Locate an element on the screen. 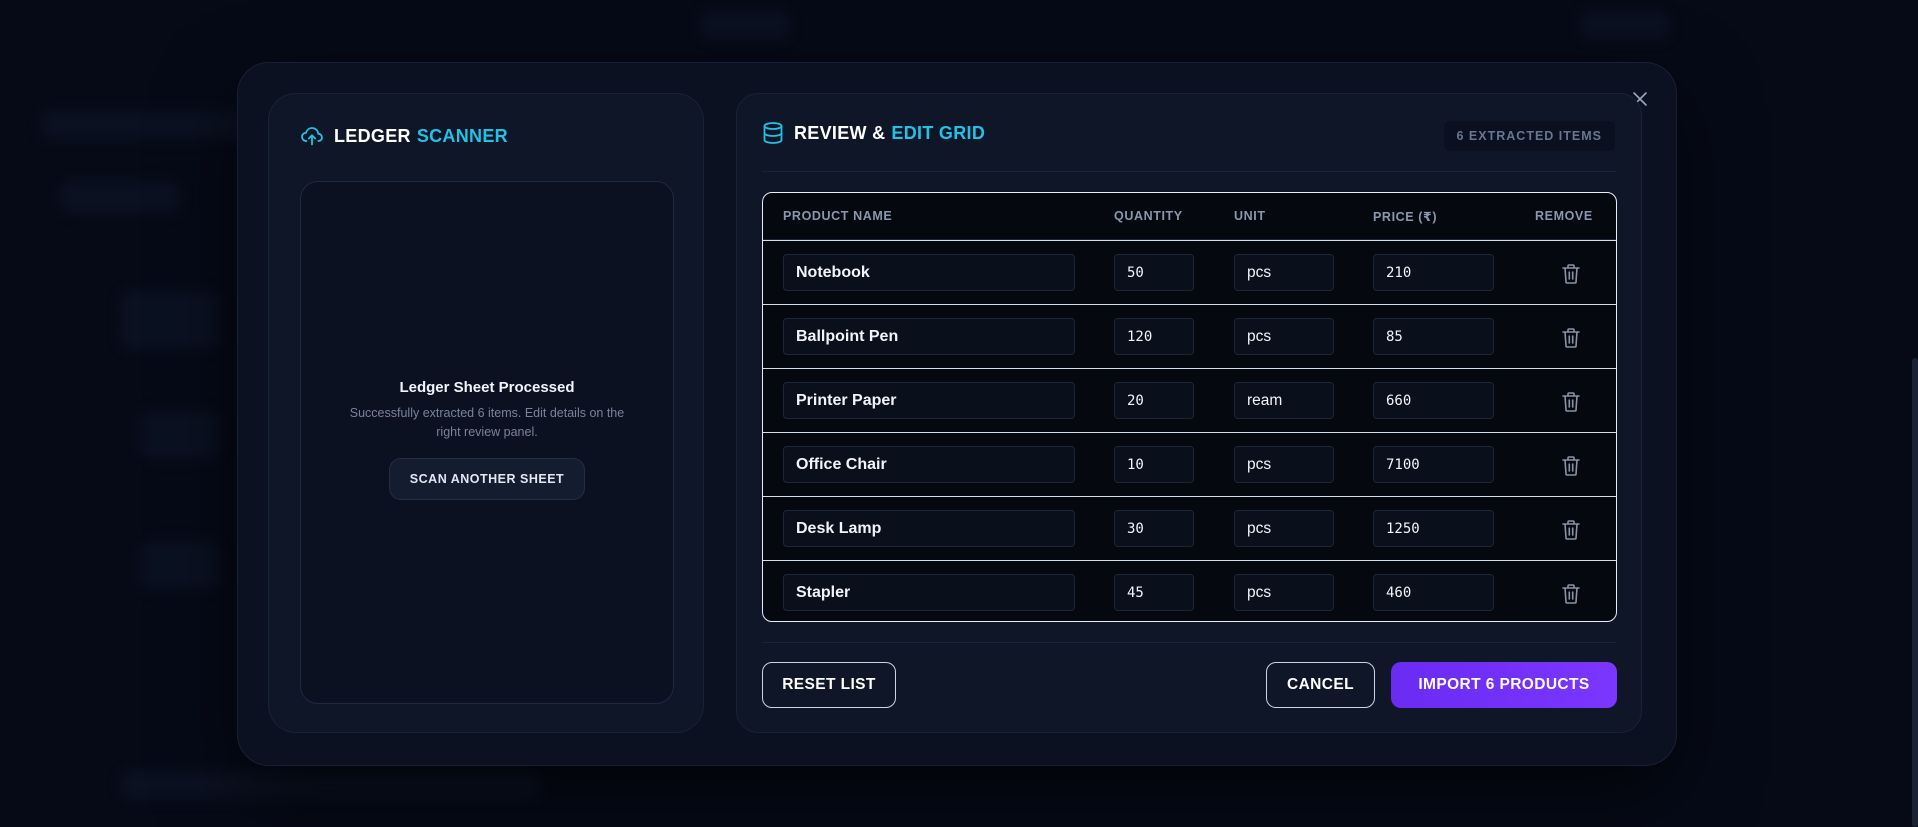 This screenshot has height=827, width=1918. quantity-input: 50 is located at coordinates (1154, 272).